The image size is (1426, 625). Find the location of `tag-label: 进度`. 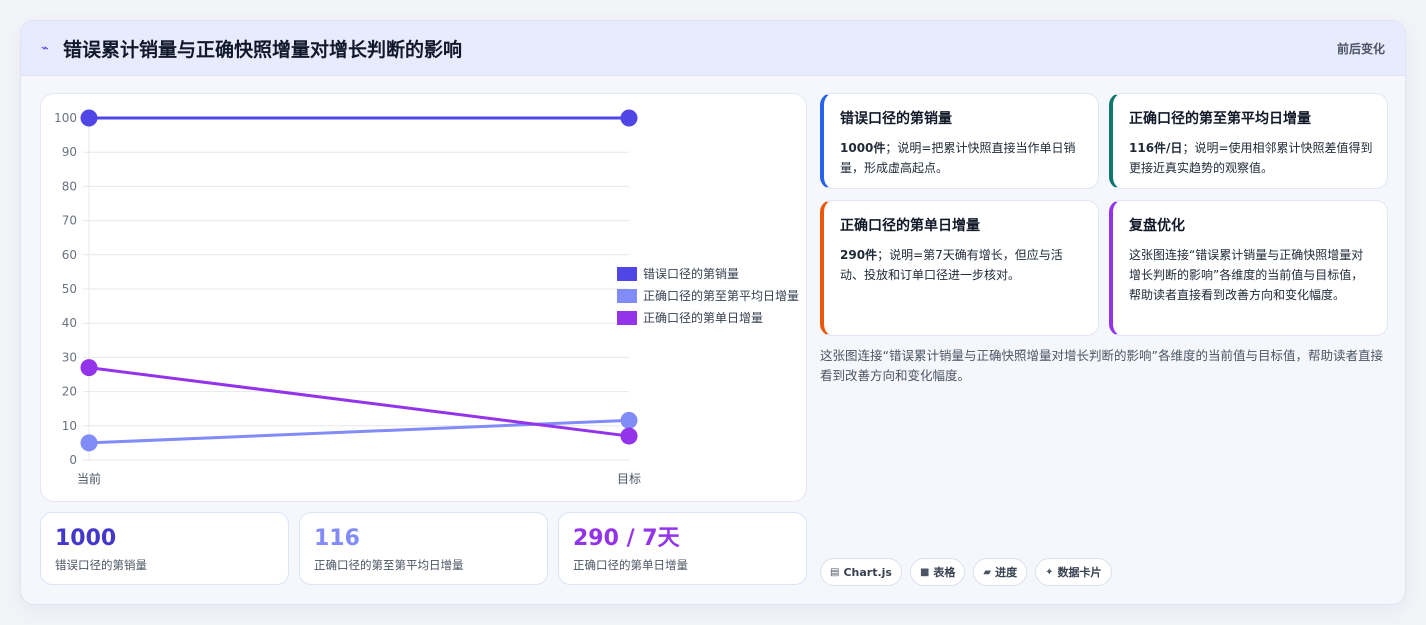

tag-label: 进度 is located at coordinates (1006, 572).